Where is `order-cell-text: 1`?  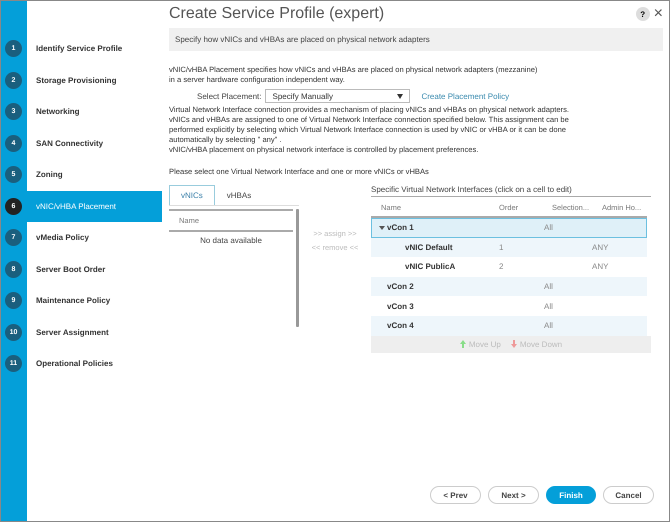
order-cell-text: 1 is located at coordinates (501, 247).